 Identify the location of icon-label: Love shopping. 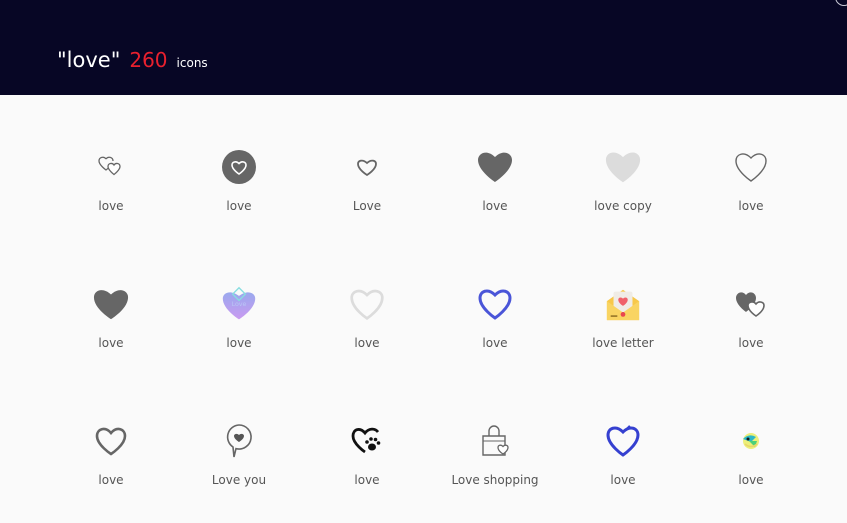
(495, 480).